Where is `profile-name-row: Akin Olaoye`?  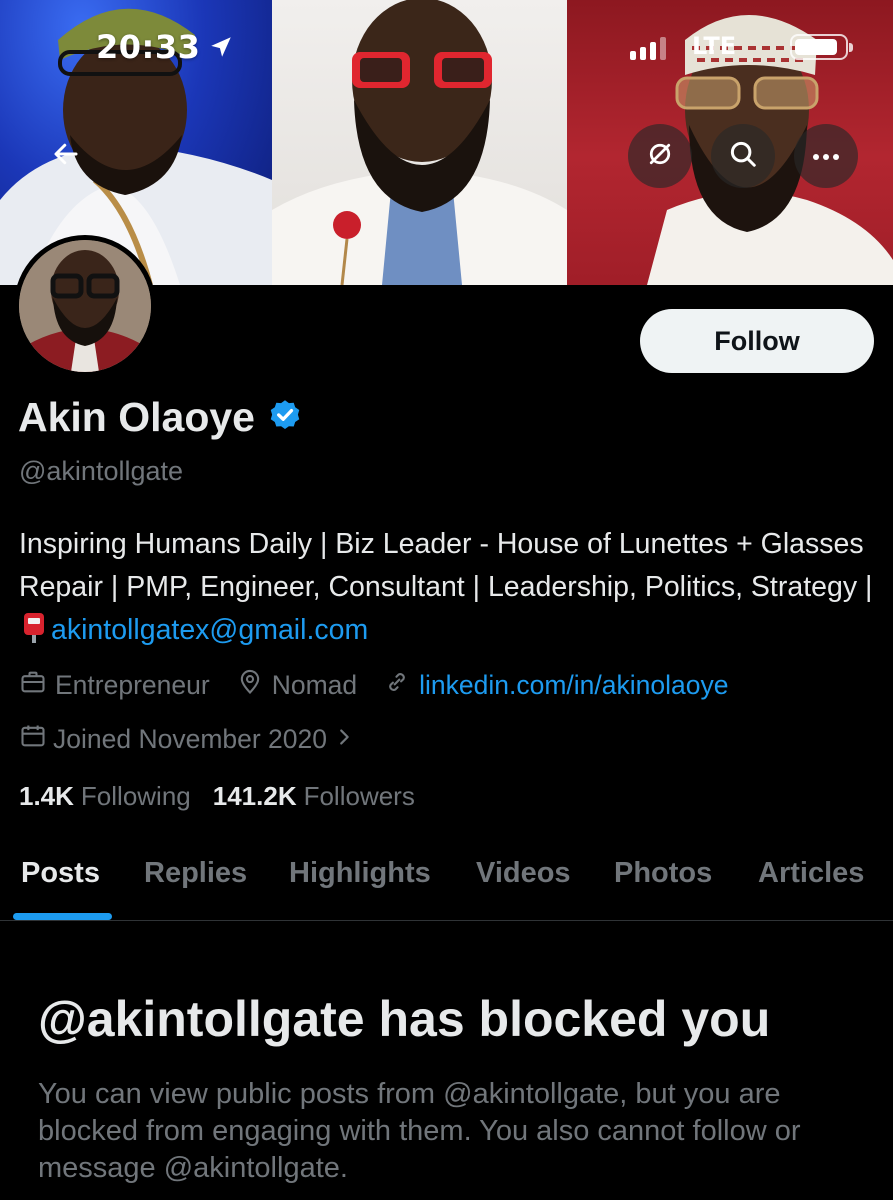
profile-name-row: Akin Olaoye is located at coordinates (160, 417).